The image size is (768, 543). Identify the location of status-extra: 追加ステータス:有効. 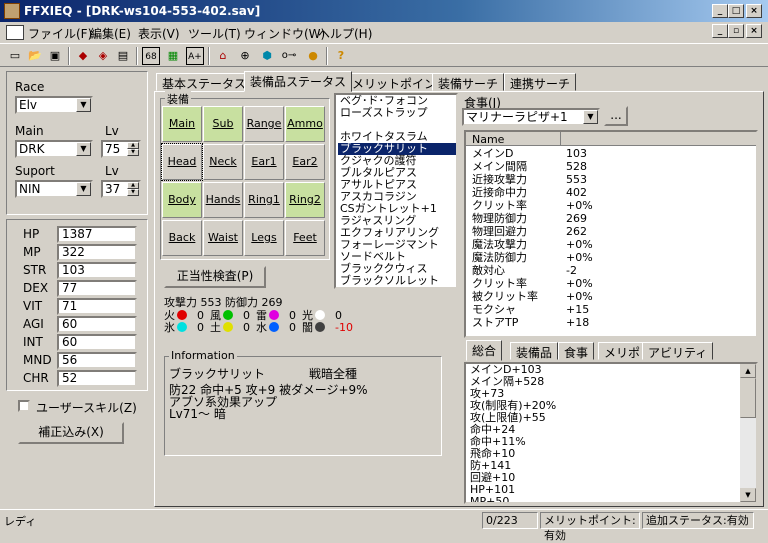
(698, 520).